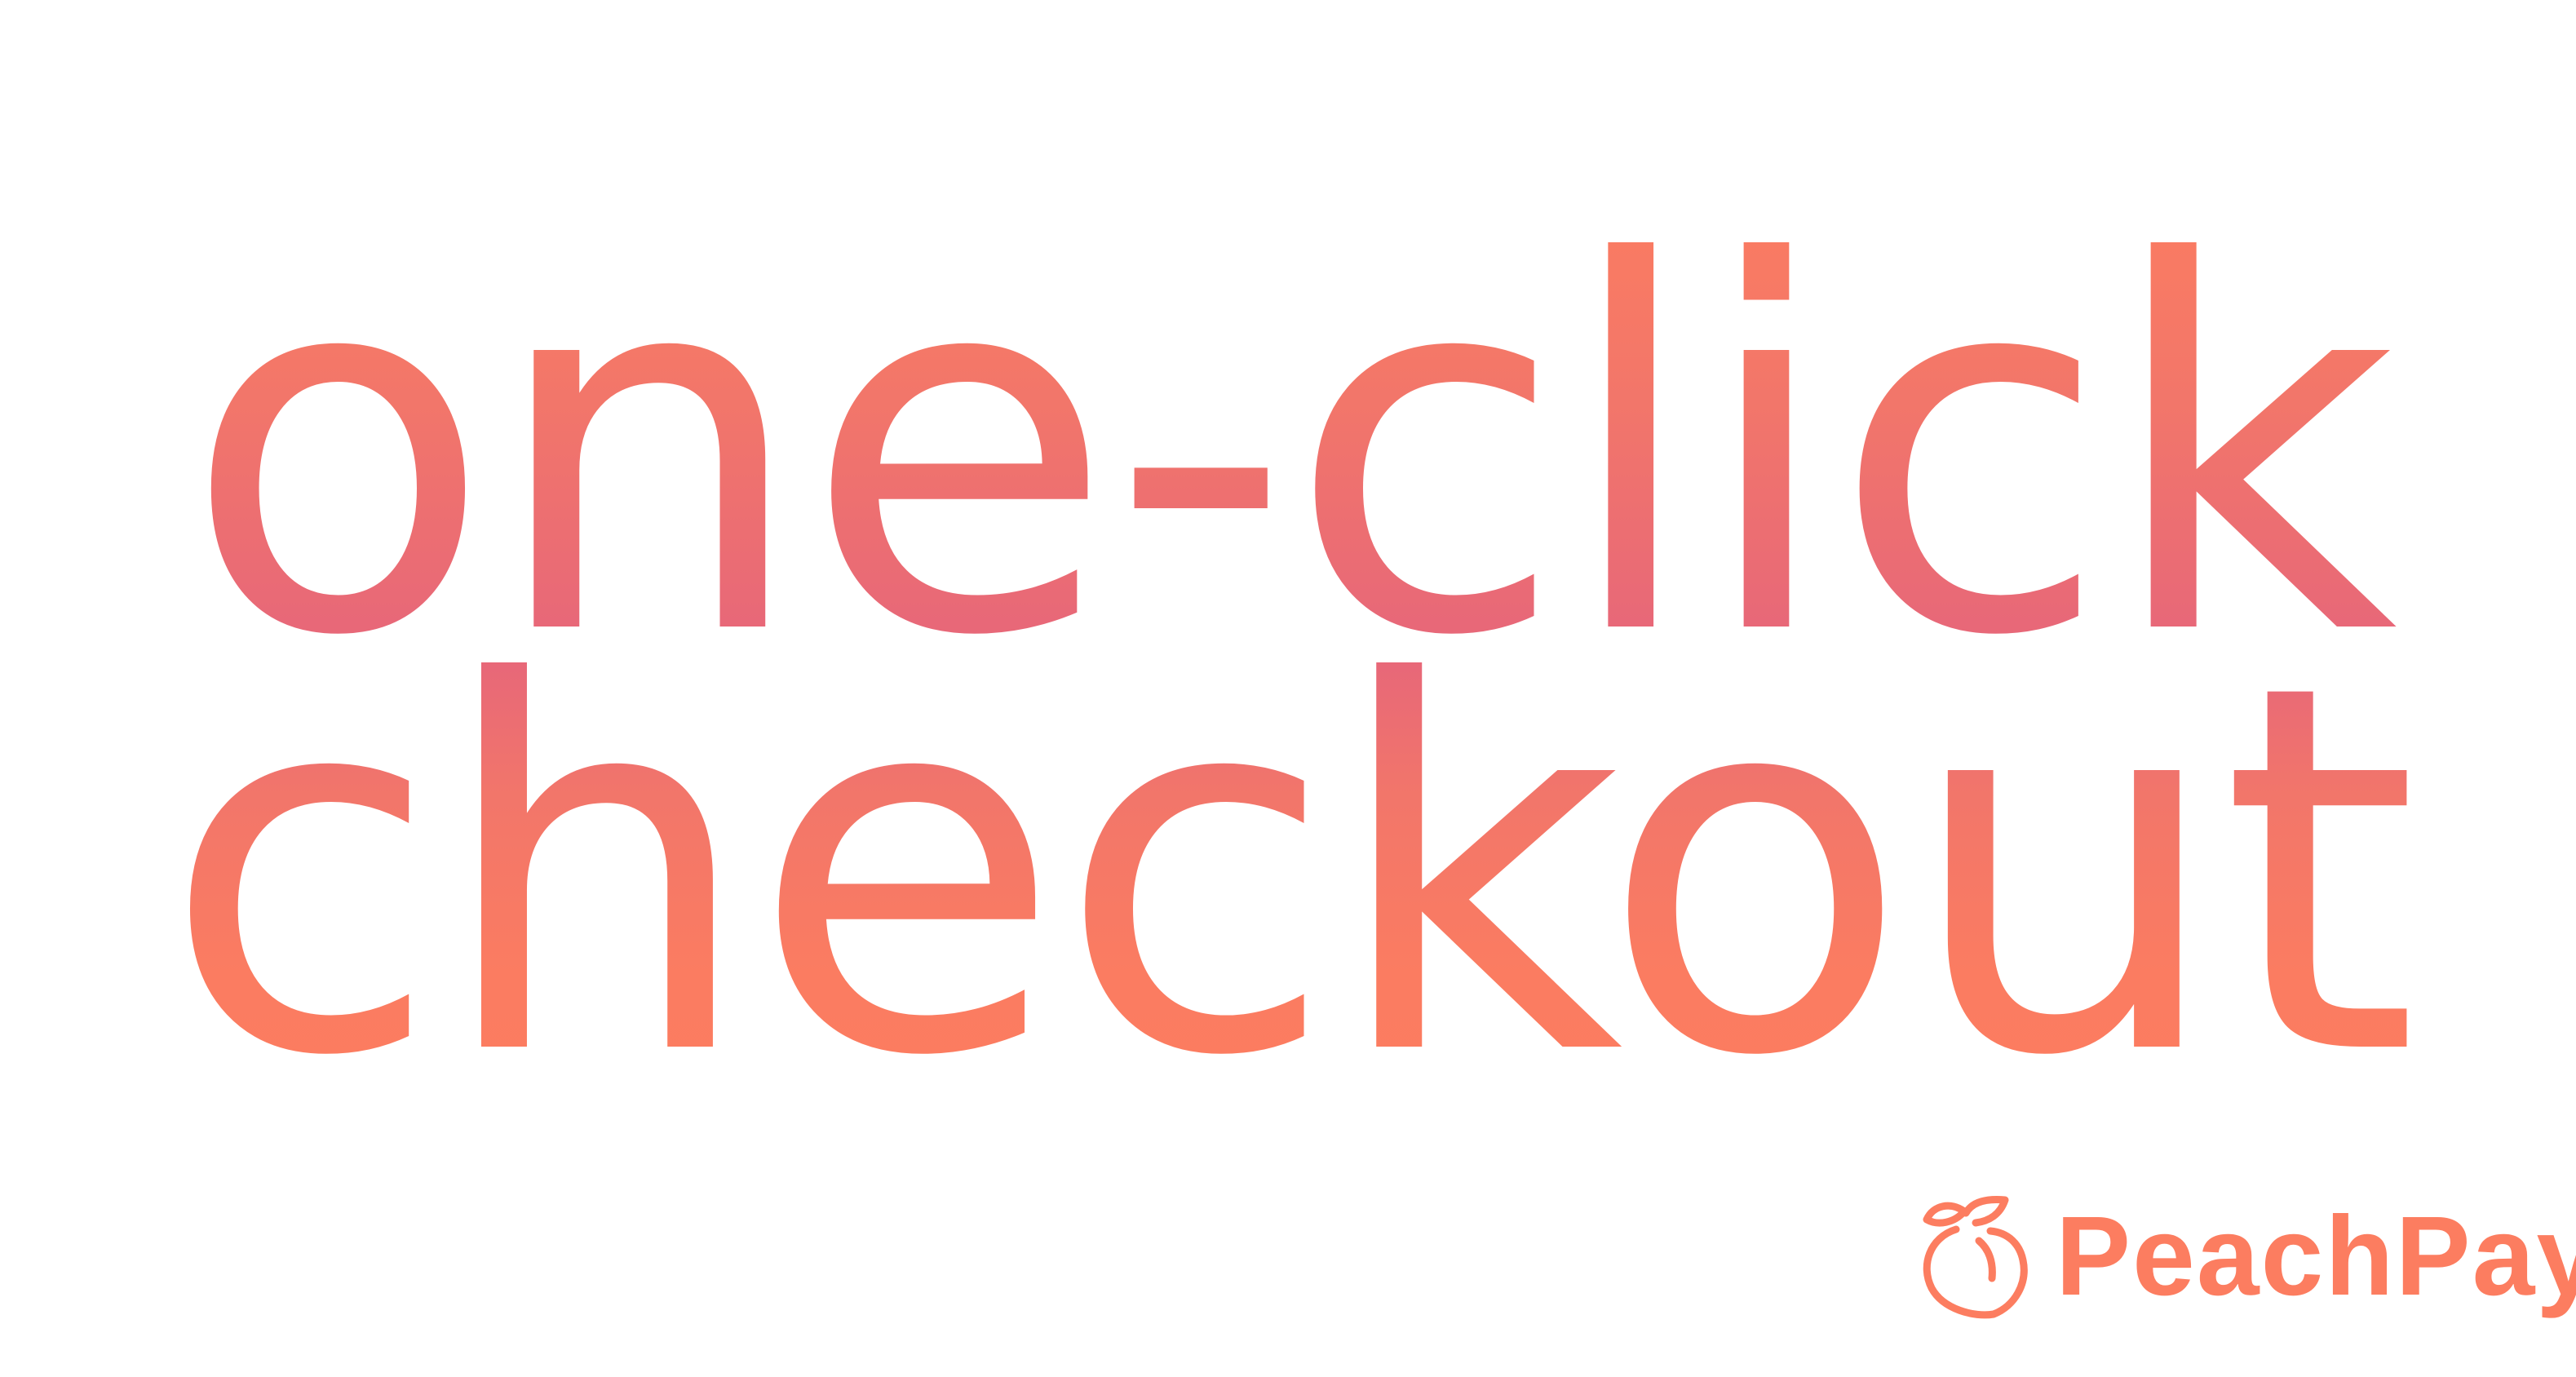 This screenshot has height=1377, width=2576. Describe the element at coordinates (2316, 1256) in the screenshot. I see `logo-wordmark: PeachPay` at that location.